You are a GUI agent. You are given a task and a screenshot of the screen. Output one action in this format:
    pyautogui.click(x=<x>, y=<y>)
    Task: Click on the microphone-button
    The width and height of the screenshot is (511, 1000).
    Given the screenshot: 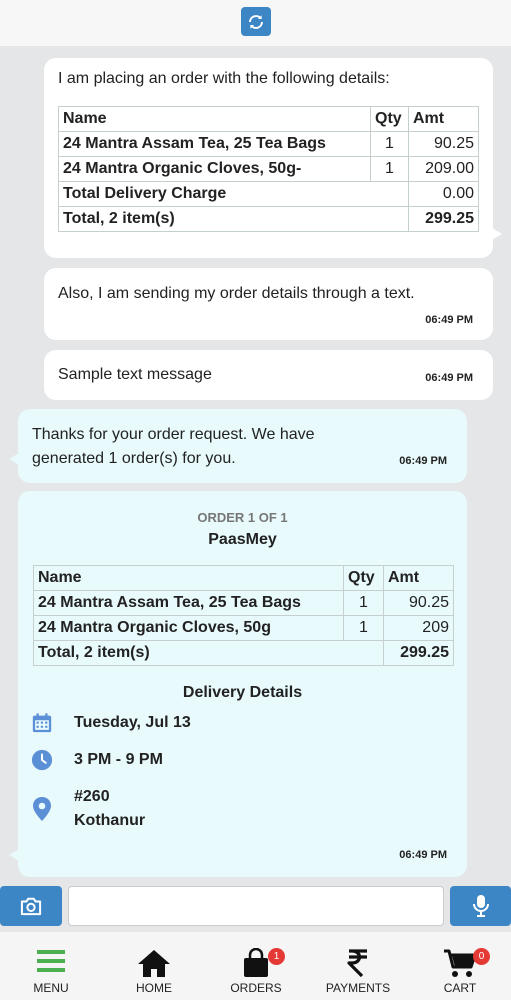 What is the action you would take?
    pyautogui.click(x=480, y=906)
    